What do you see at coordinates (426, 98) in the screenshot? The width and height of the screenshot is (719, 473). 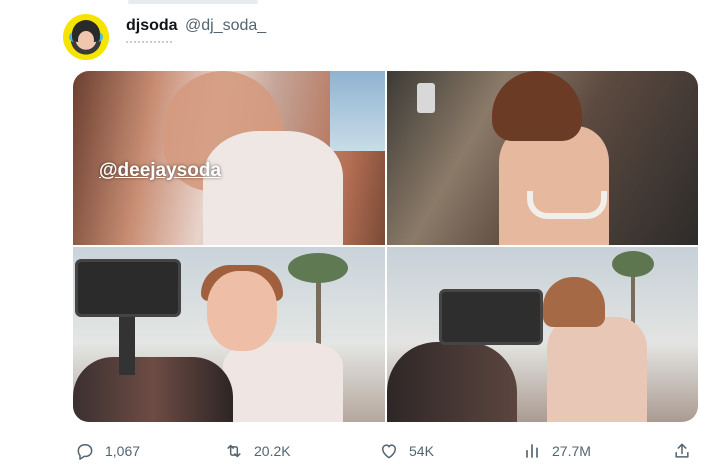 I see `photo-phone` at bounding box center [426, 98].